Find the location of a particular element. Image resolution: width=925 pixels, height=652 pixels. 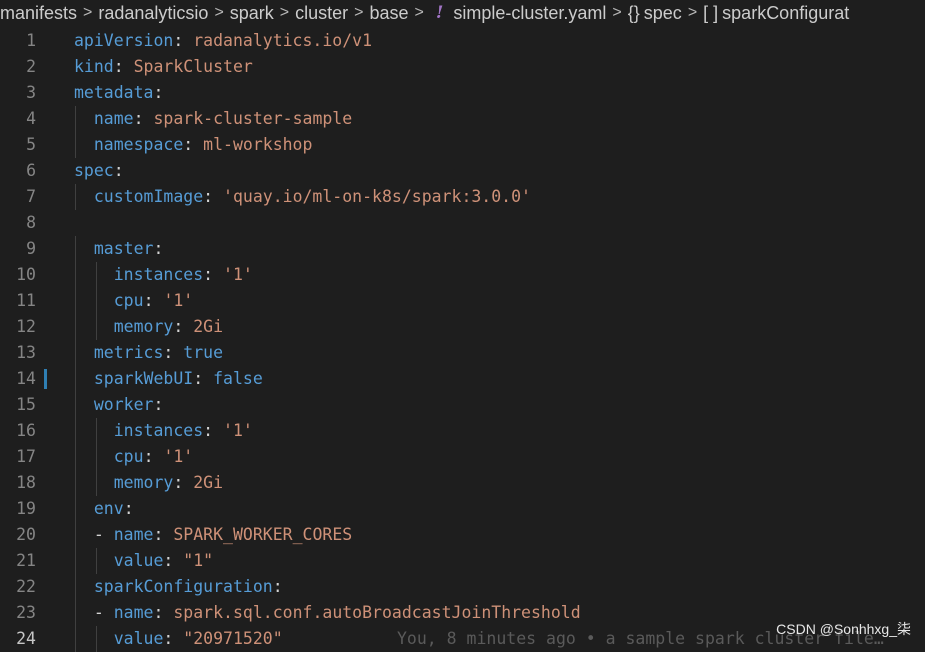

object-symbol-icon: {} is located at coordinates (633, 12).